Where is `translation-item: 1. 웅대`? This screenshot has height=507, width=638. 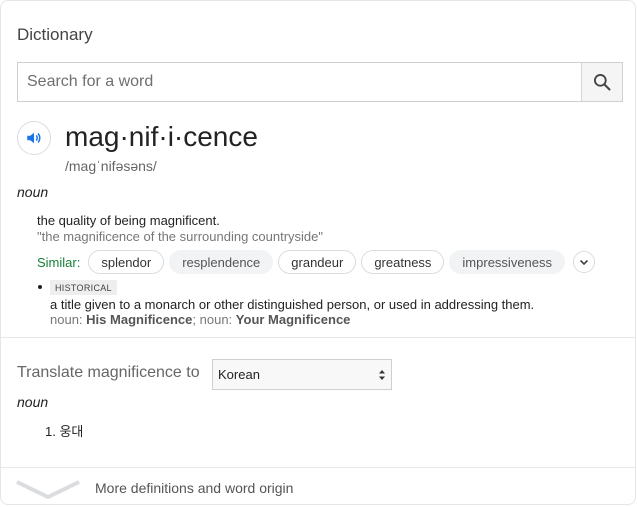 translation-item: 1. 웅대 is located at coordinates (64, 430).